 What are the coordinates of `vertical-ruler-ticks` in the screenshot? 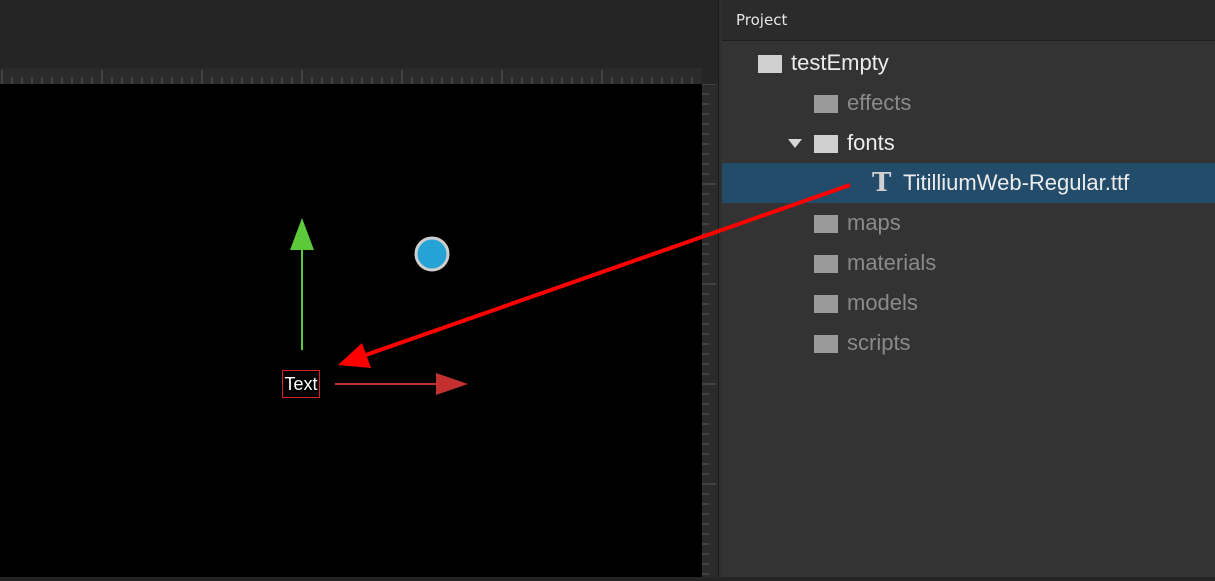 It's located at (709, 329).